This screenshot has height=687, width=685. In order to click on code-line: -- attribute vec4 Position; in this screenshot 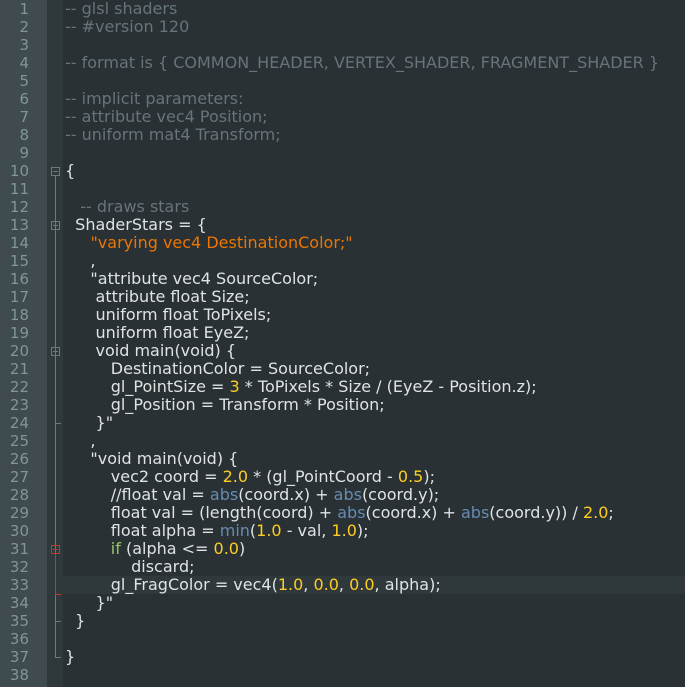, I will do `click(342, 117)`.